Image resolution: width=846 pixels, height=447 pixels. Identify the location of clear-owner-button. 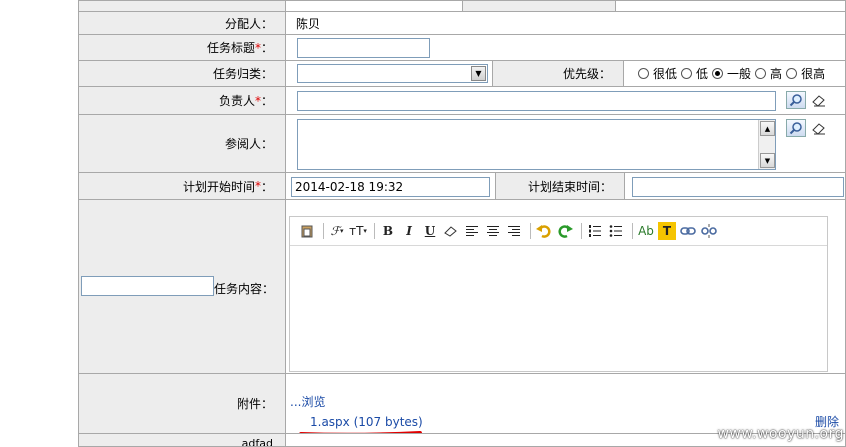
(820, 101).